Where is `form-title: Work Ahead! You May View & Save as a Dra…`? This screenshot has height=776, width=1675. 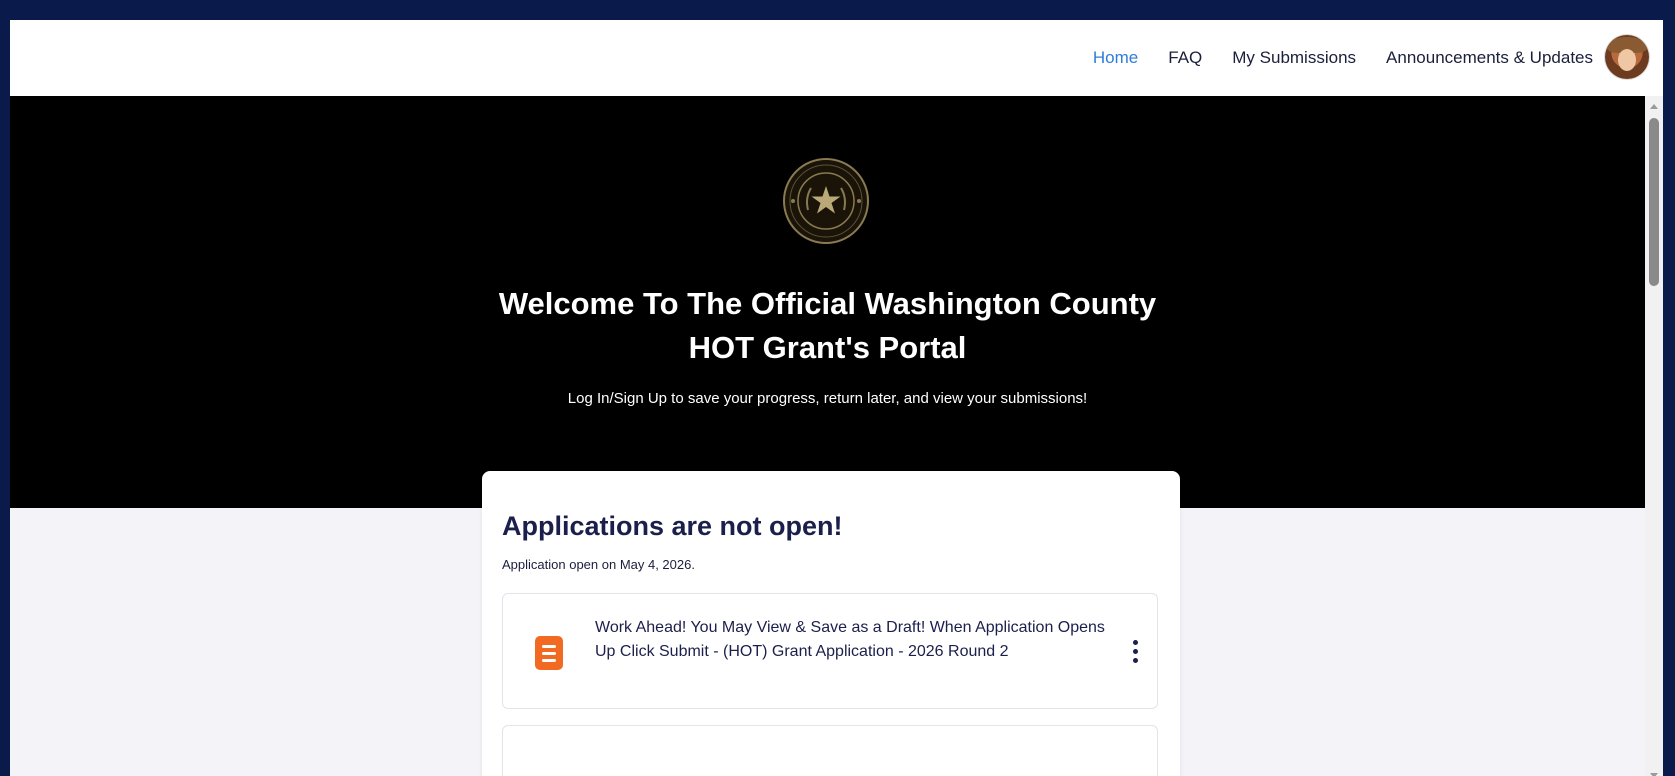
form-title: Work Ahead! You May View & Save as a Dra… is located at coordinates (855, 640).